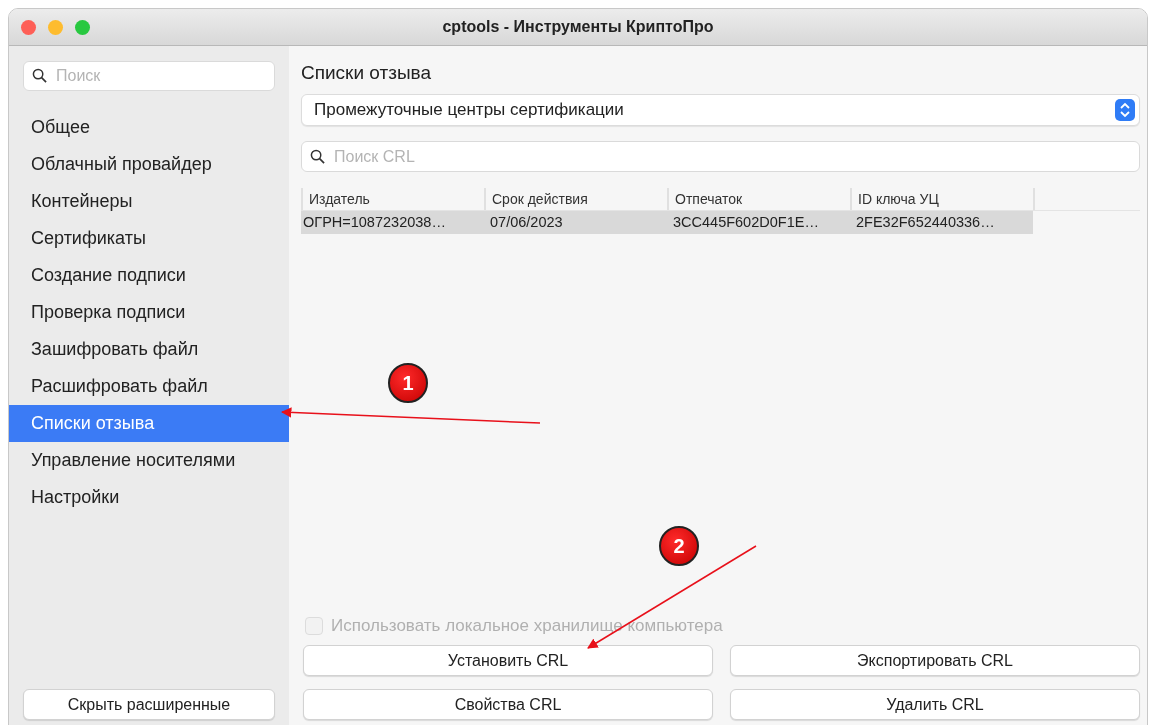 Image resolution: width=1154 pixels, height=725 pixels. Describe the element at coordinates (527, 626) in the screenshot. I see `checkbox-label: Использовать локальное хранилище компьютера` at that location.